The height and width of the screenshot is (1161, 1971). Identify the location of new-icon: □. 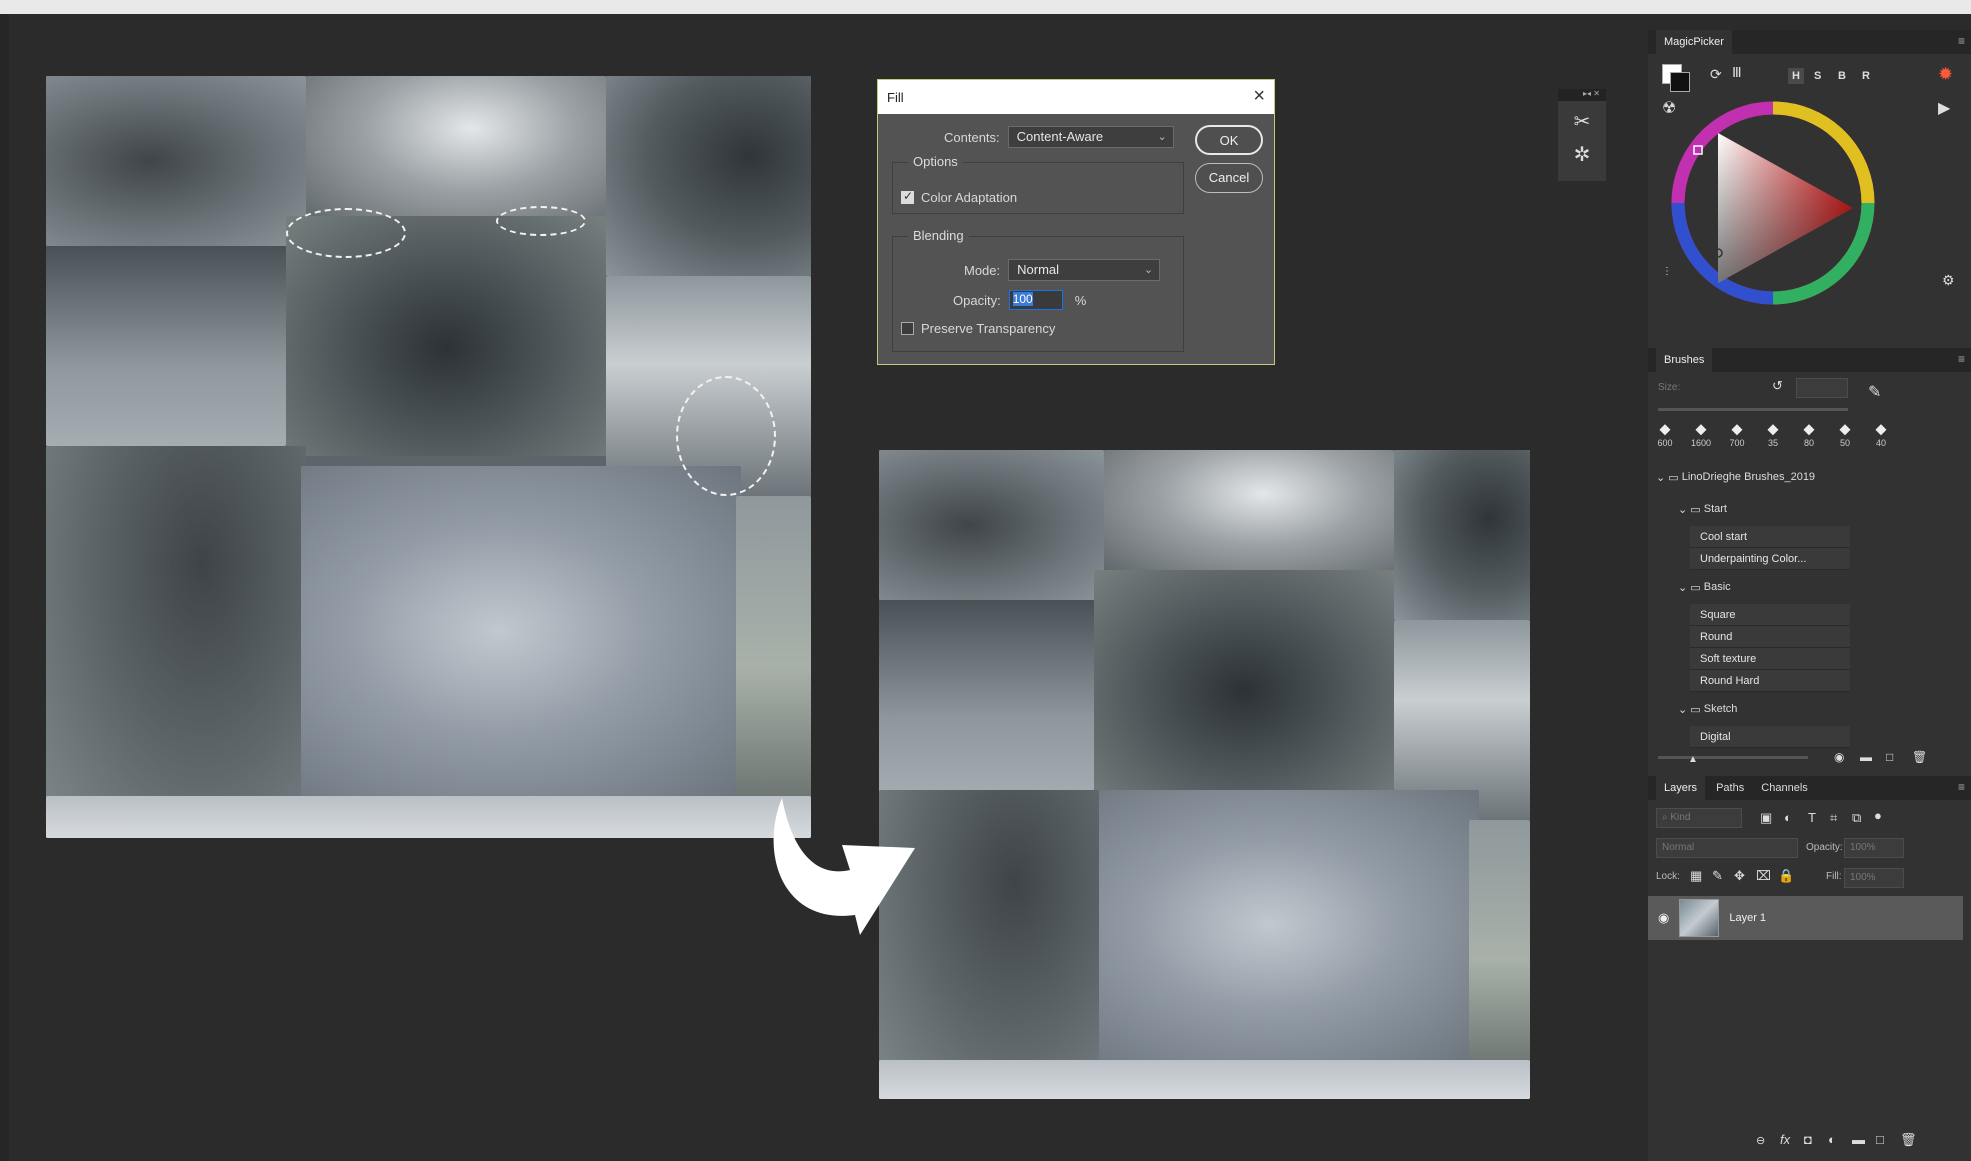
(1889, 757).